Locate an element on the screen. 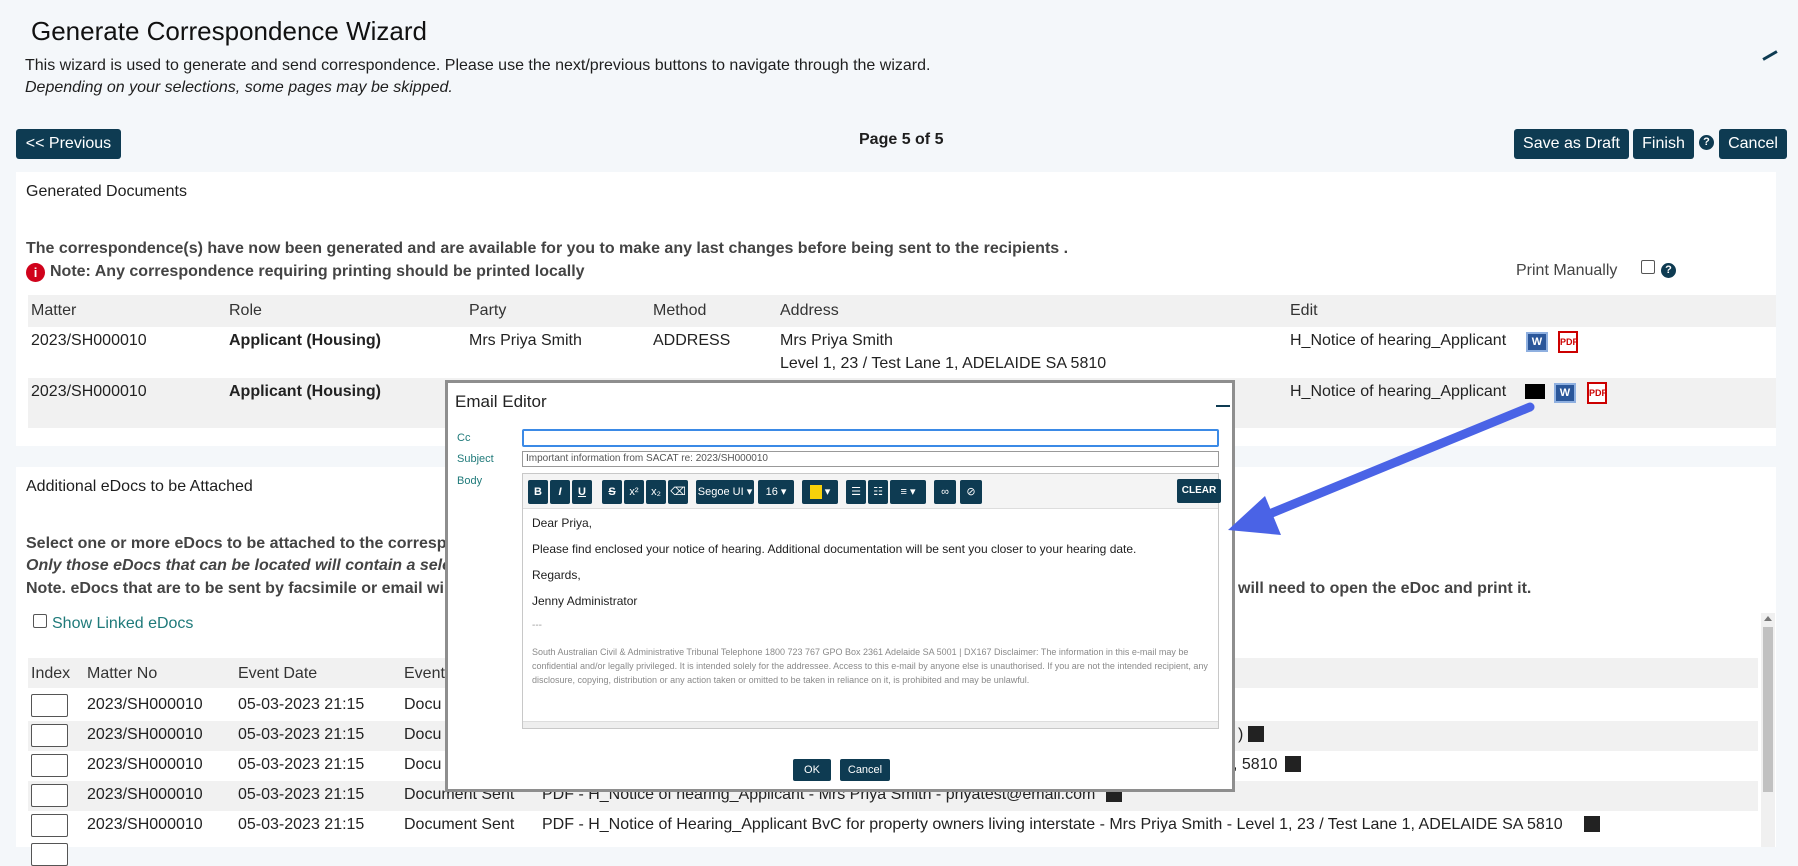 The height and width of the screenshot is (866, 1798). arrow-shaft is located at coordinates (1396, 462).